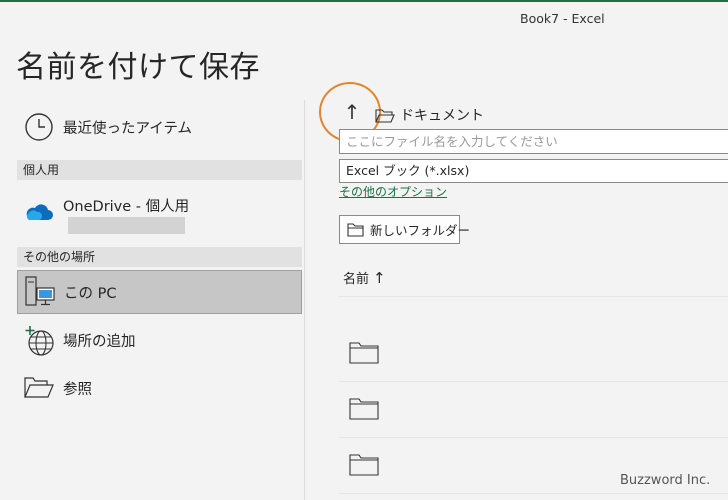 The height and width of the screenshot is (500, 728). Describe the element at coordinates (159, 340) in the screenshot. I see `nav-add-place: 場所の追加` at that location.